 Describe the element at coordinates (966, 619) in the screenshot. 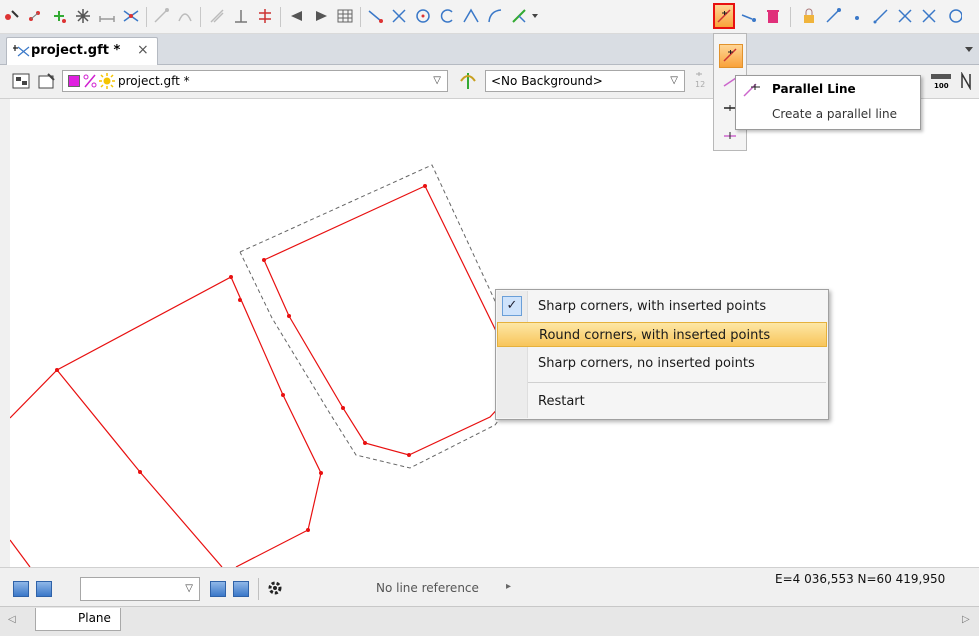

I see `scroll-right-icon: ▷` at that location.